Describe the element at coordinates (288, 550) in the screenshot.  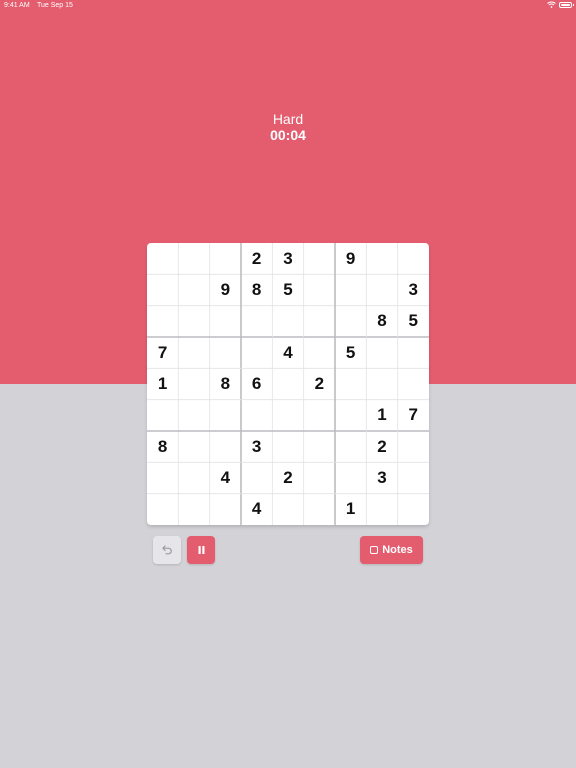
I see `game-controls: Notes` at that location.